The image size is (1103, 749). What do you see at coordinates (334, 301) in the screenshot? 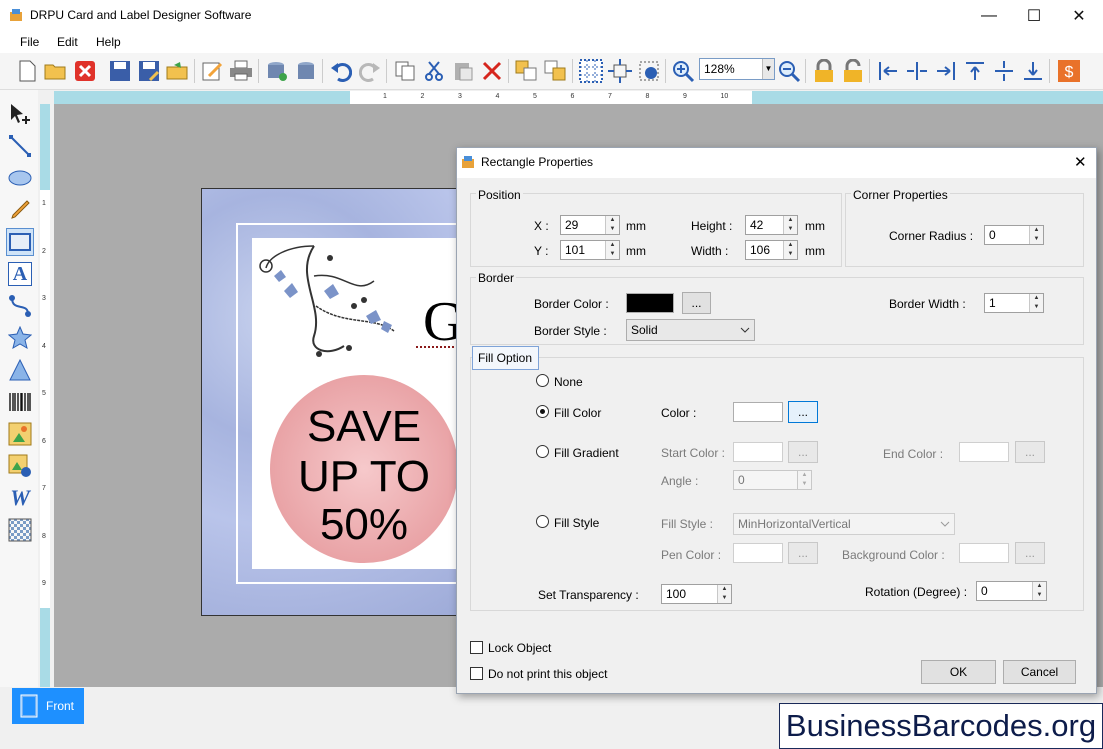
I see `floral-ornament` at bounding box center [334, 301].